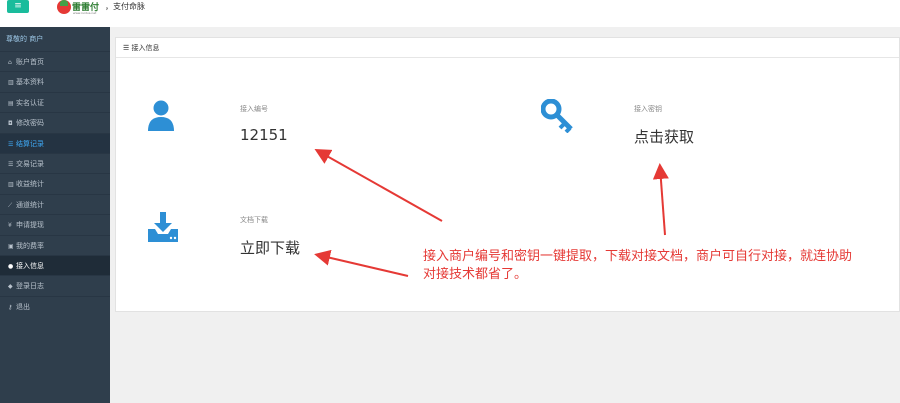 Image resolution: width=900 pixels, height=403 pixels. I want to click on sidebar-item-label: 退出, so click(23, 306).